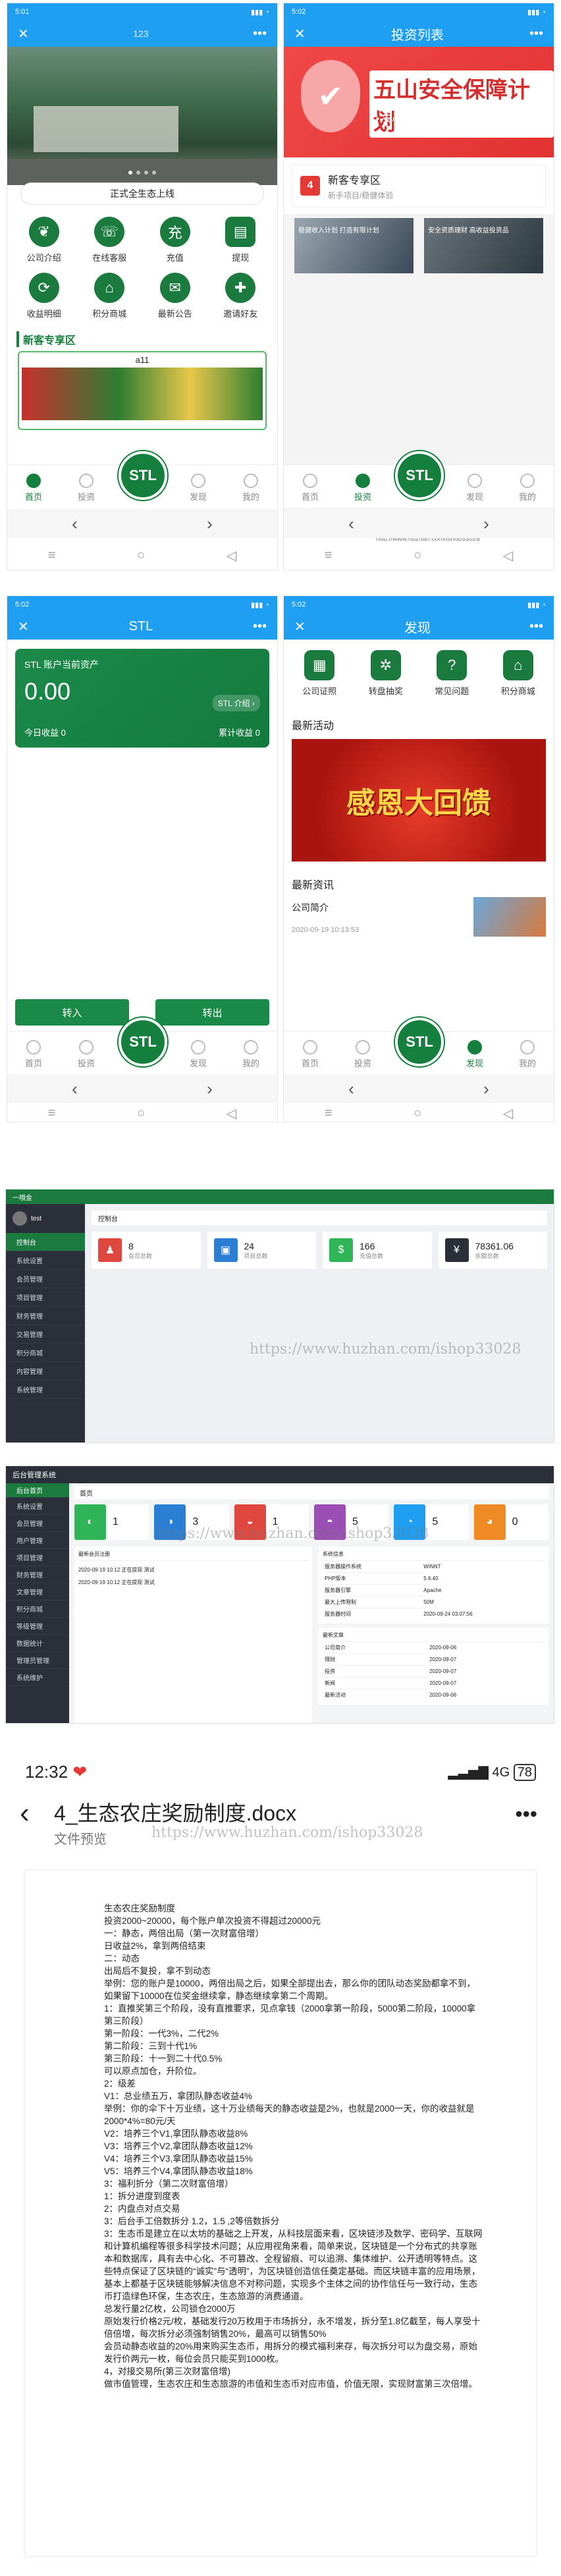 Image resolution: width=561 pixels, height=2576 pixels. I want to click on icon-latest-notice: ✉ 最新公告, so click(175, 296).